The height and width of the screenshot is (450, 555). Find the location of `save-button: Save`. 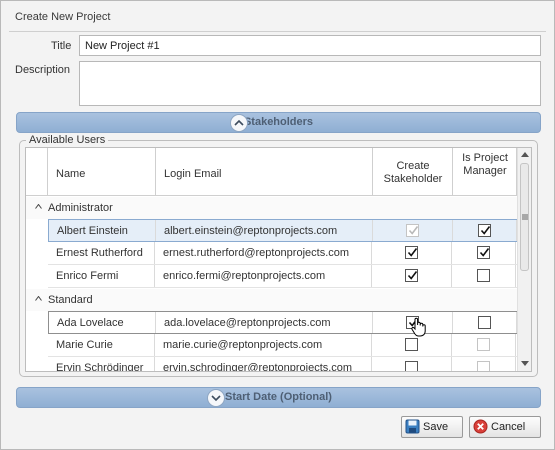

save-button: Save is located at coordinates (432, 427).